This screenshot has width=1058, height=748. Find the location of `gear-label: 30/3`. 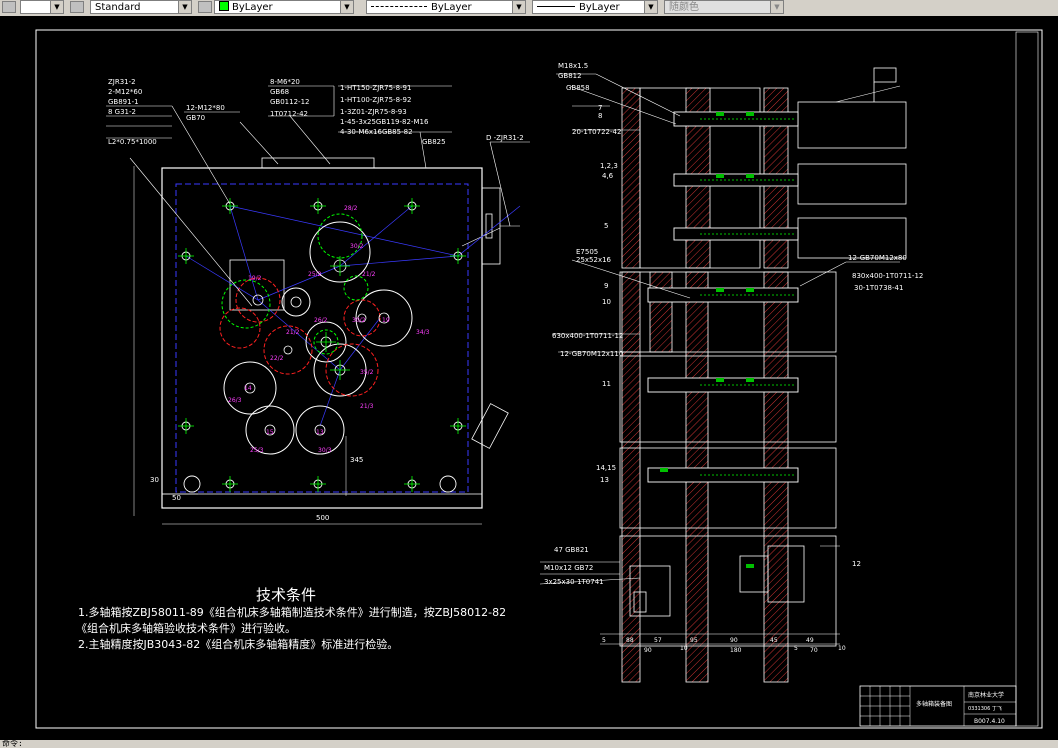

gear-label: 30/3 is located at coordinates (325, 450).